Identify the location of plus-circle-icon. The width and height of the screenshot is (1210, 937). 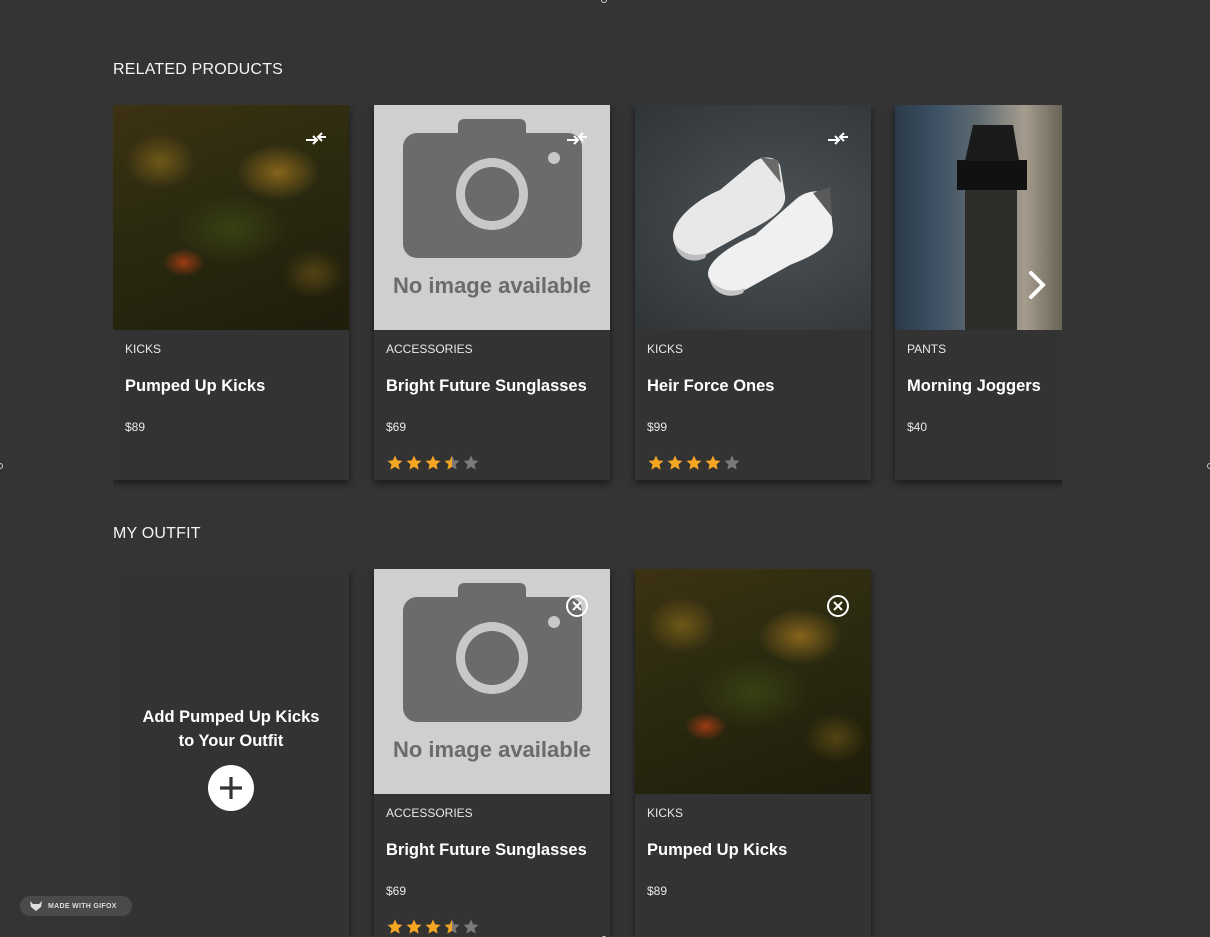
(231, 788).